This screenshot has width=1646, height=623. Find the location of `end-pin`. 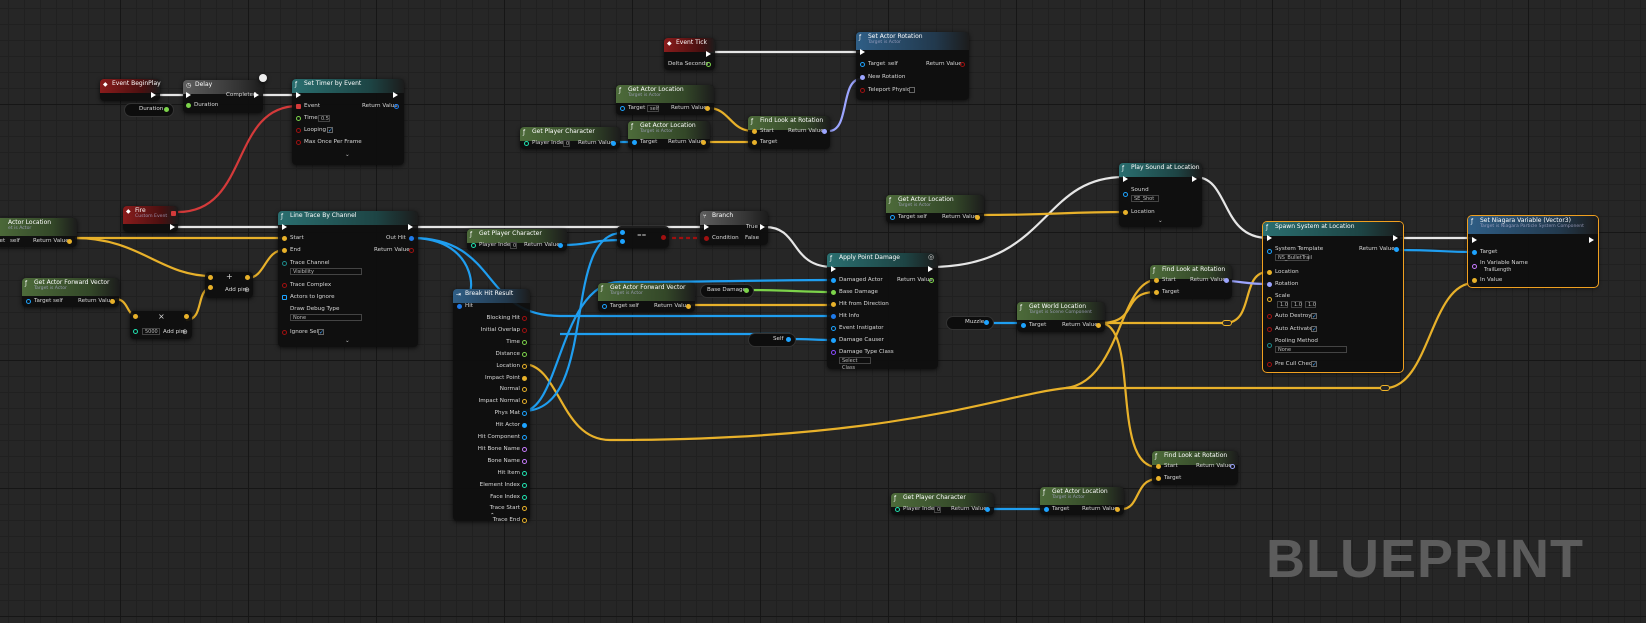

end-pin is located at coordinates (284, 250).